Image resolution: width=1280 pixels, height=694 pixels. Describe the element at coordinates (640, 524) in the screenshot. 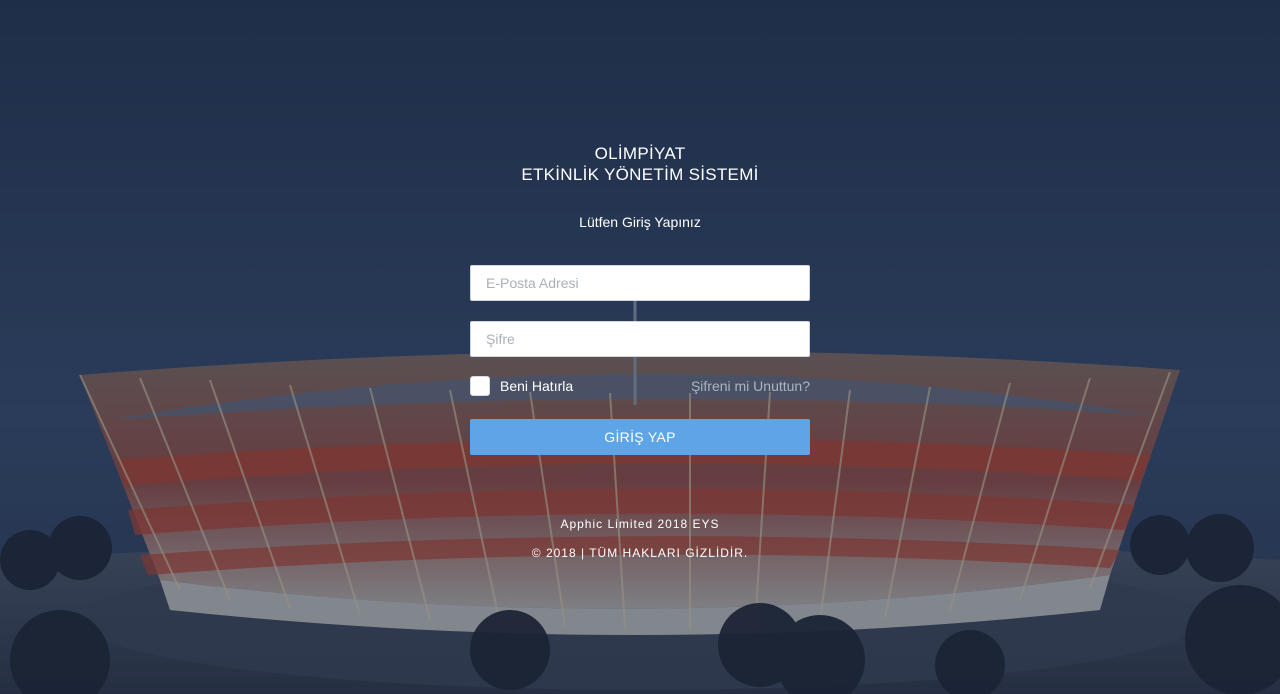

I see `footer-company: Apphic Limited 2018 EYS` at that location.